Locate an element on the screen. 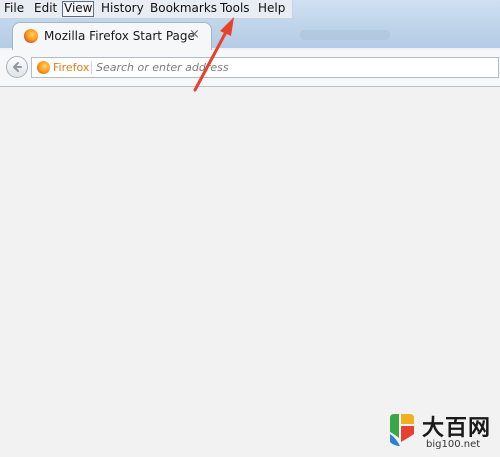 This screenshot has width=500, height=457. watermark-url: big100.net is located at coordinates (453, 444).